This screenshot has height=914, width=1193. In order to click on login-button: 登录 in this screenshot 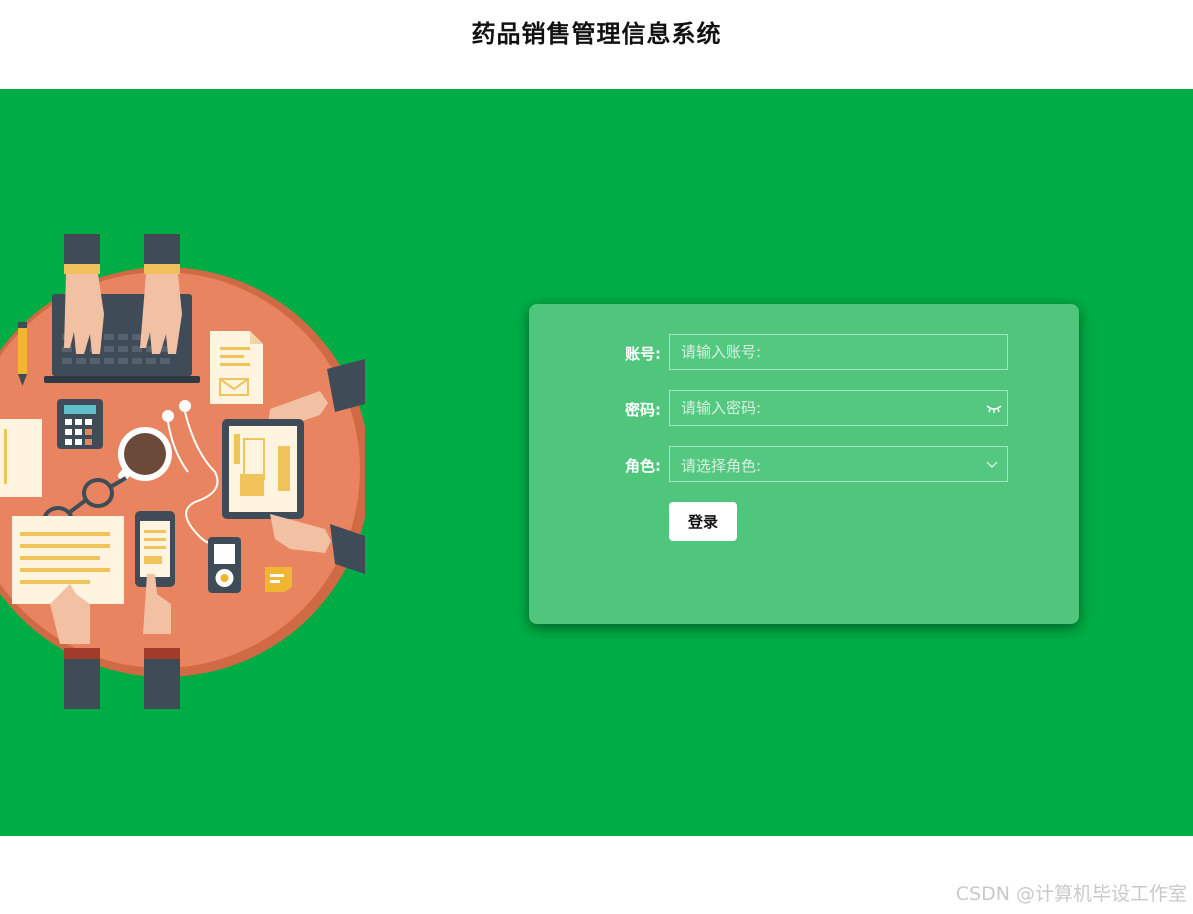, I will do `click(703, 521)`.